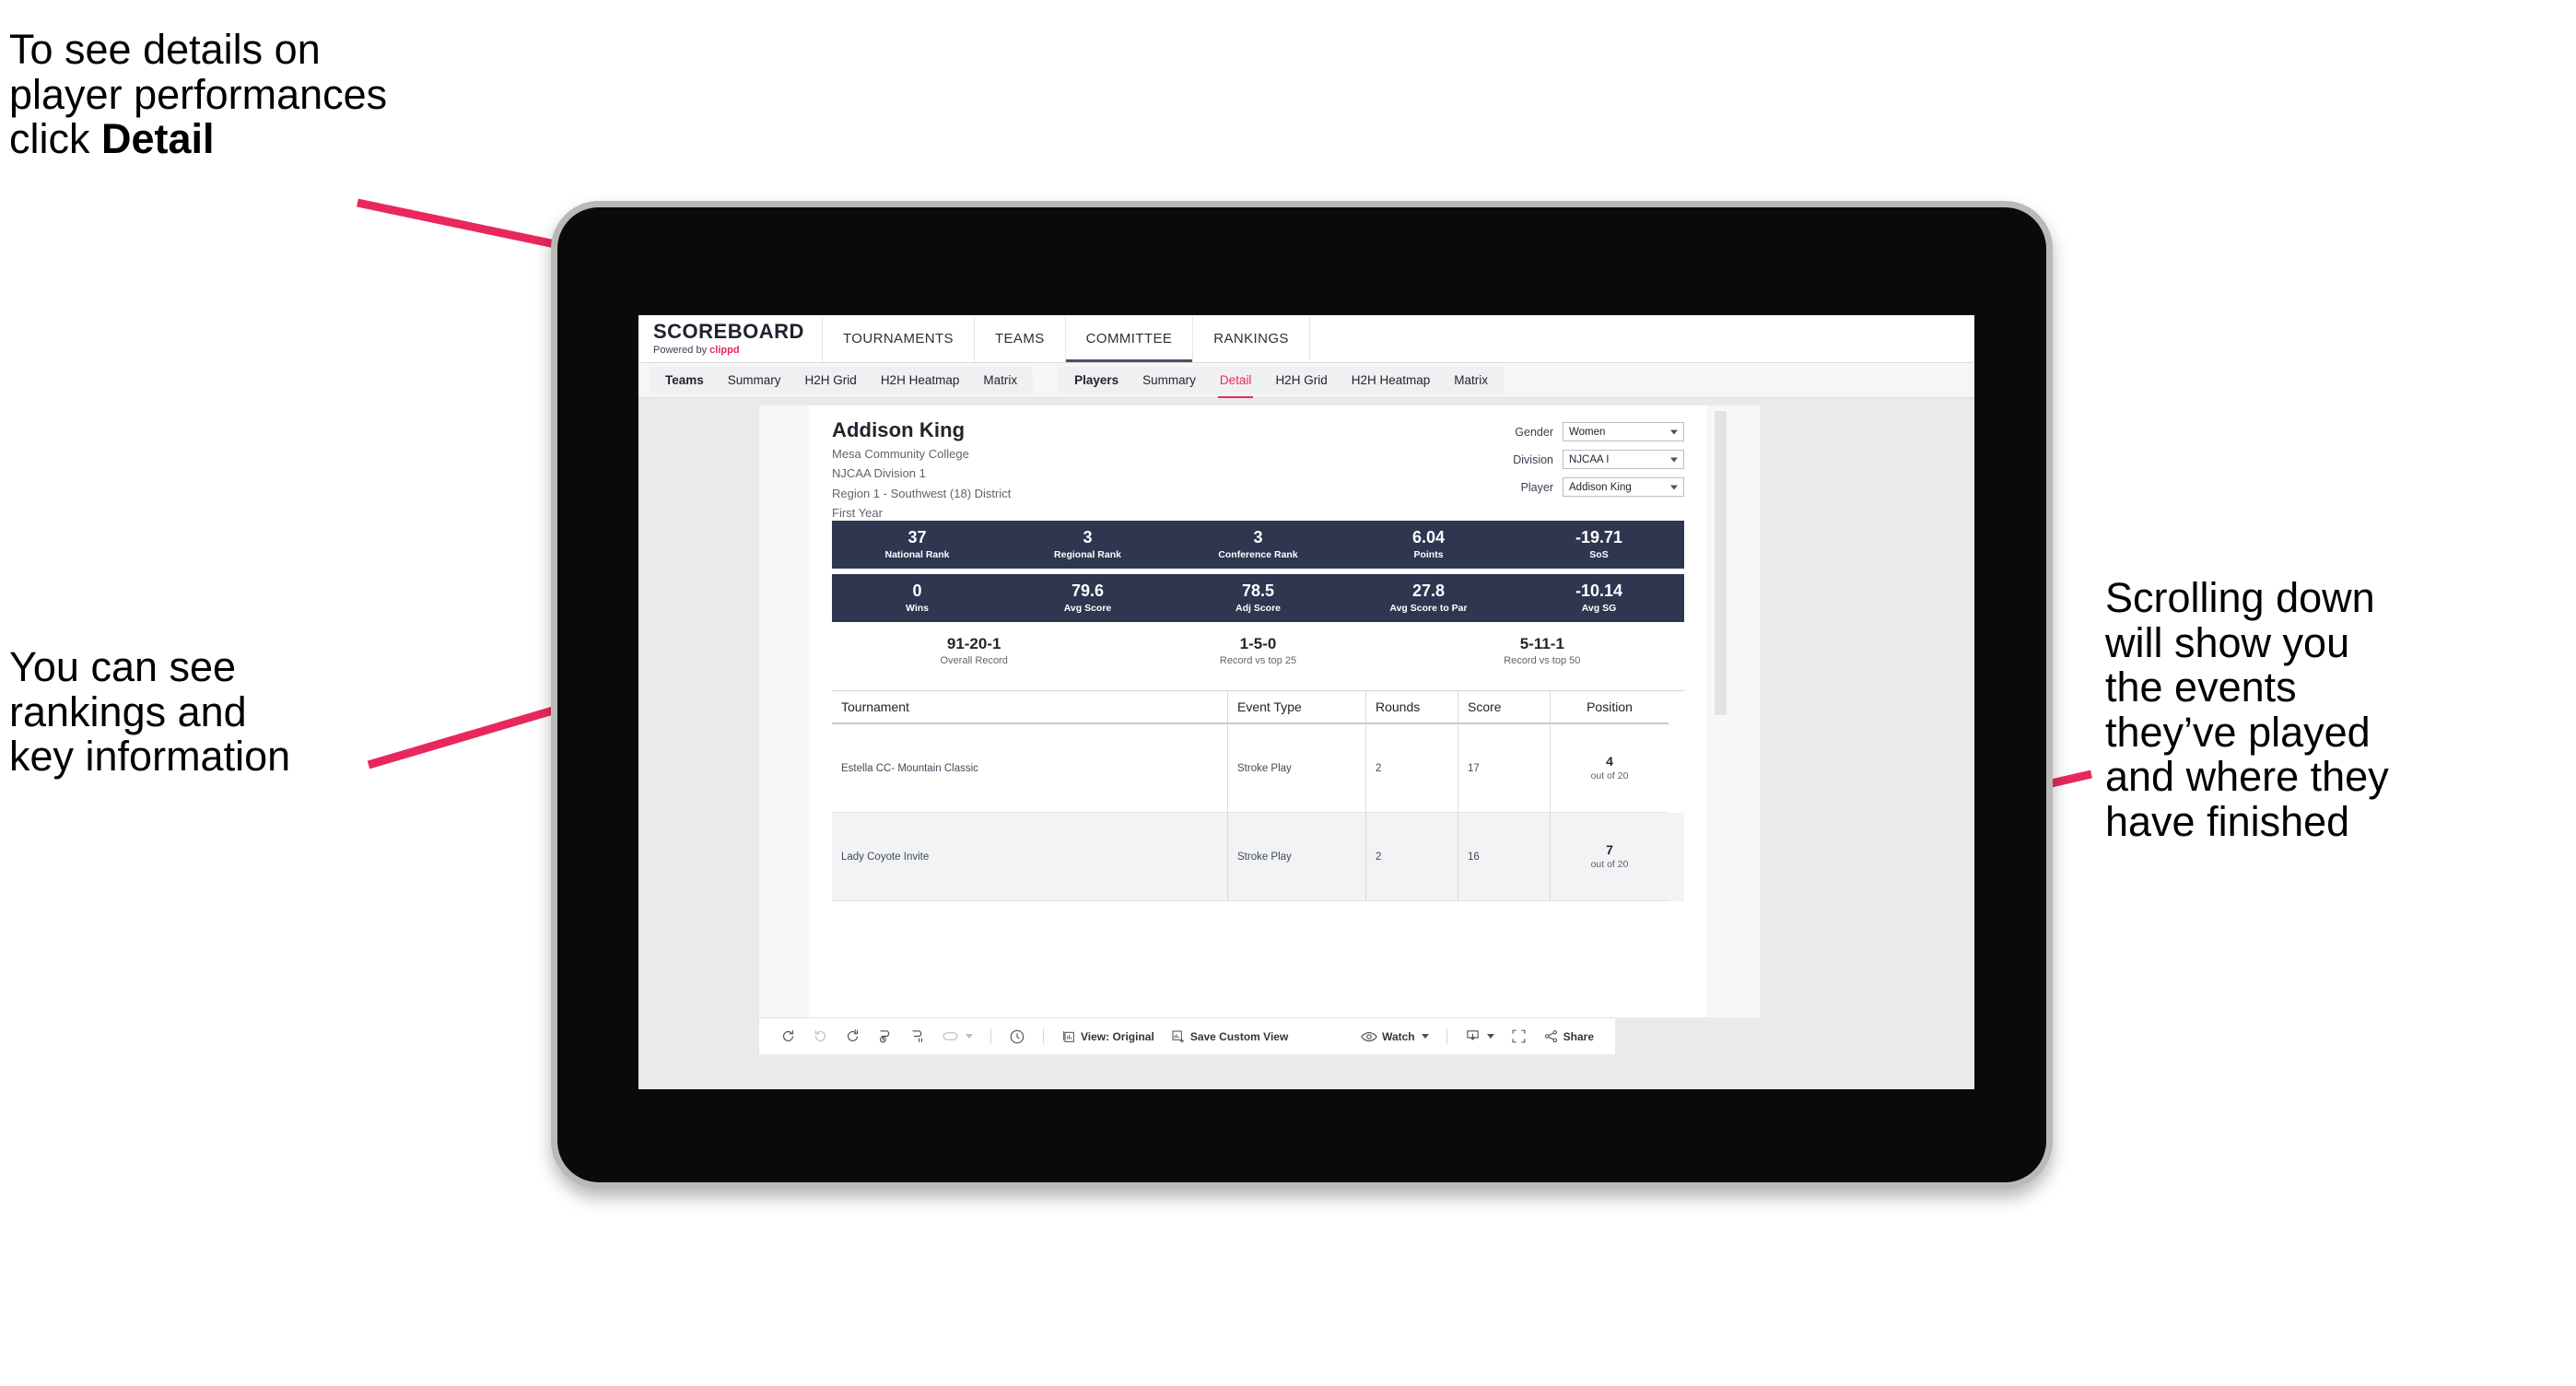 This screenshot has height=1386, width=2576. What do you see at coordinates (1000, 380) in the screenshot?
I see `subnav-teams-matrix: Matrix` at bounding box center [1000, 380].